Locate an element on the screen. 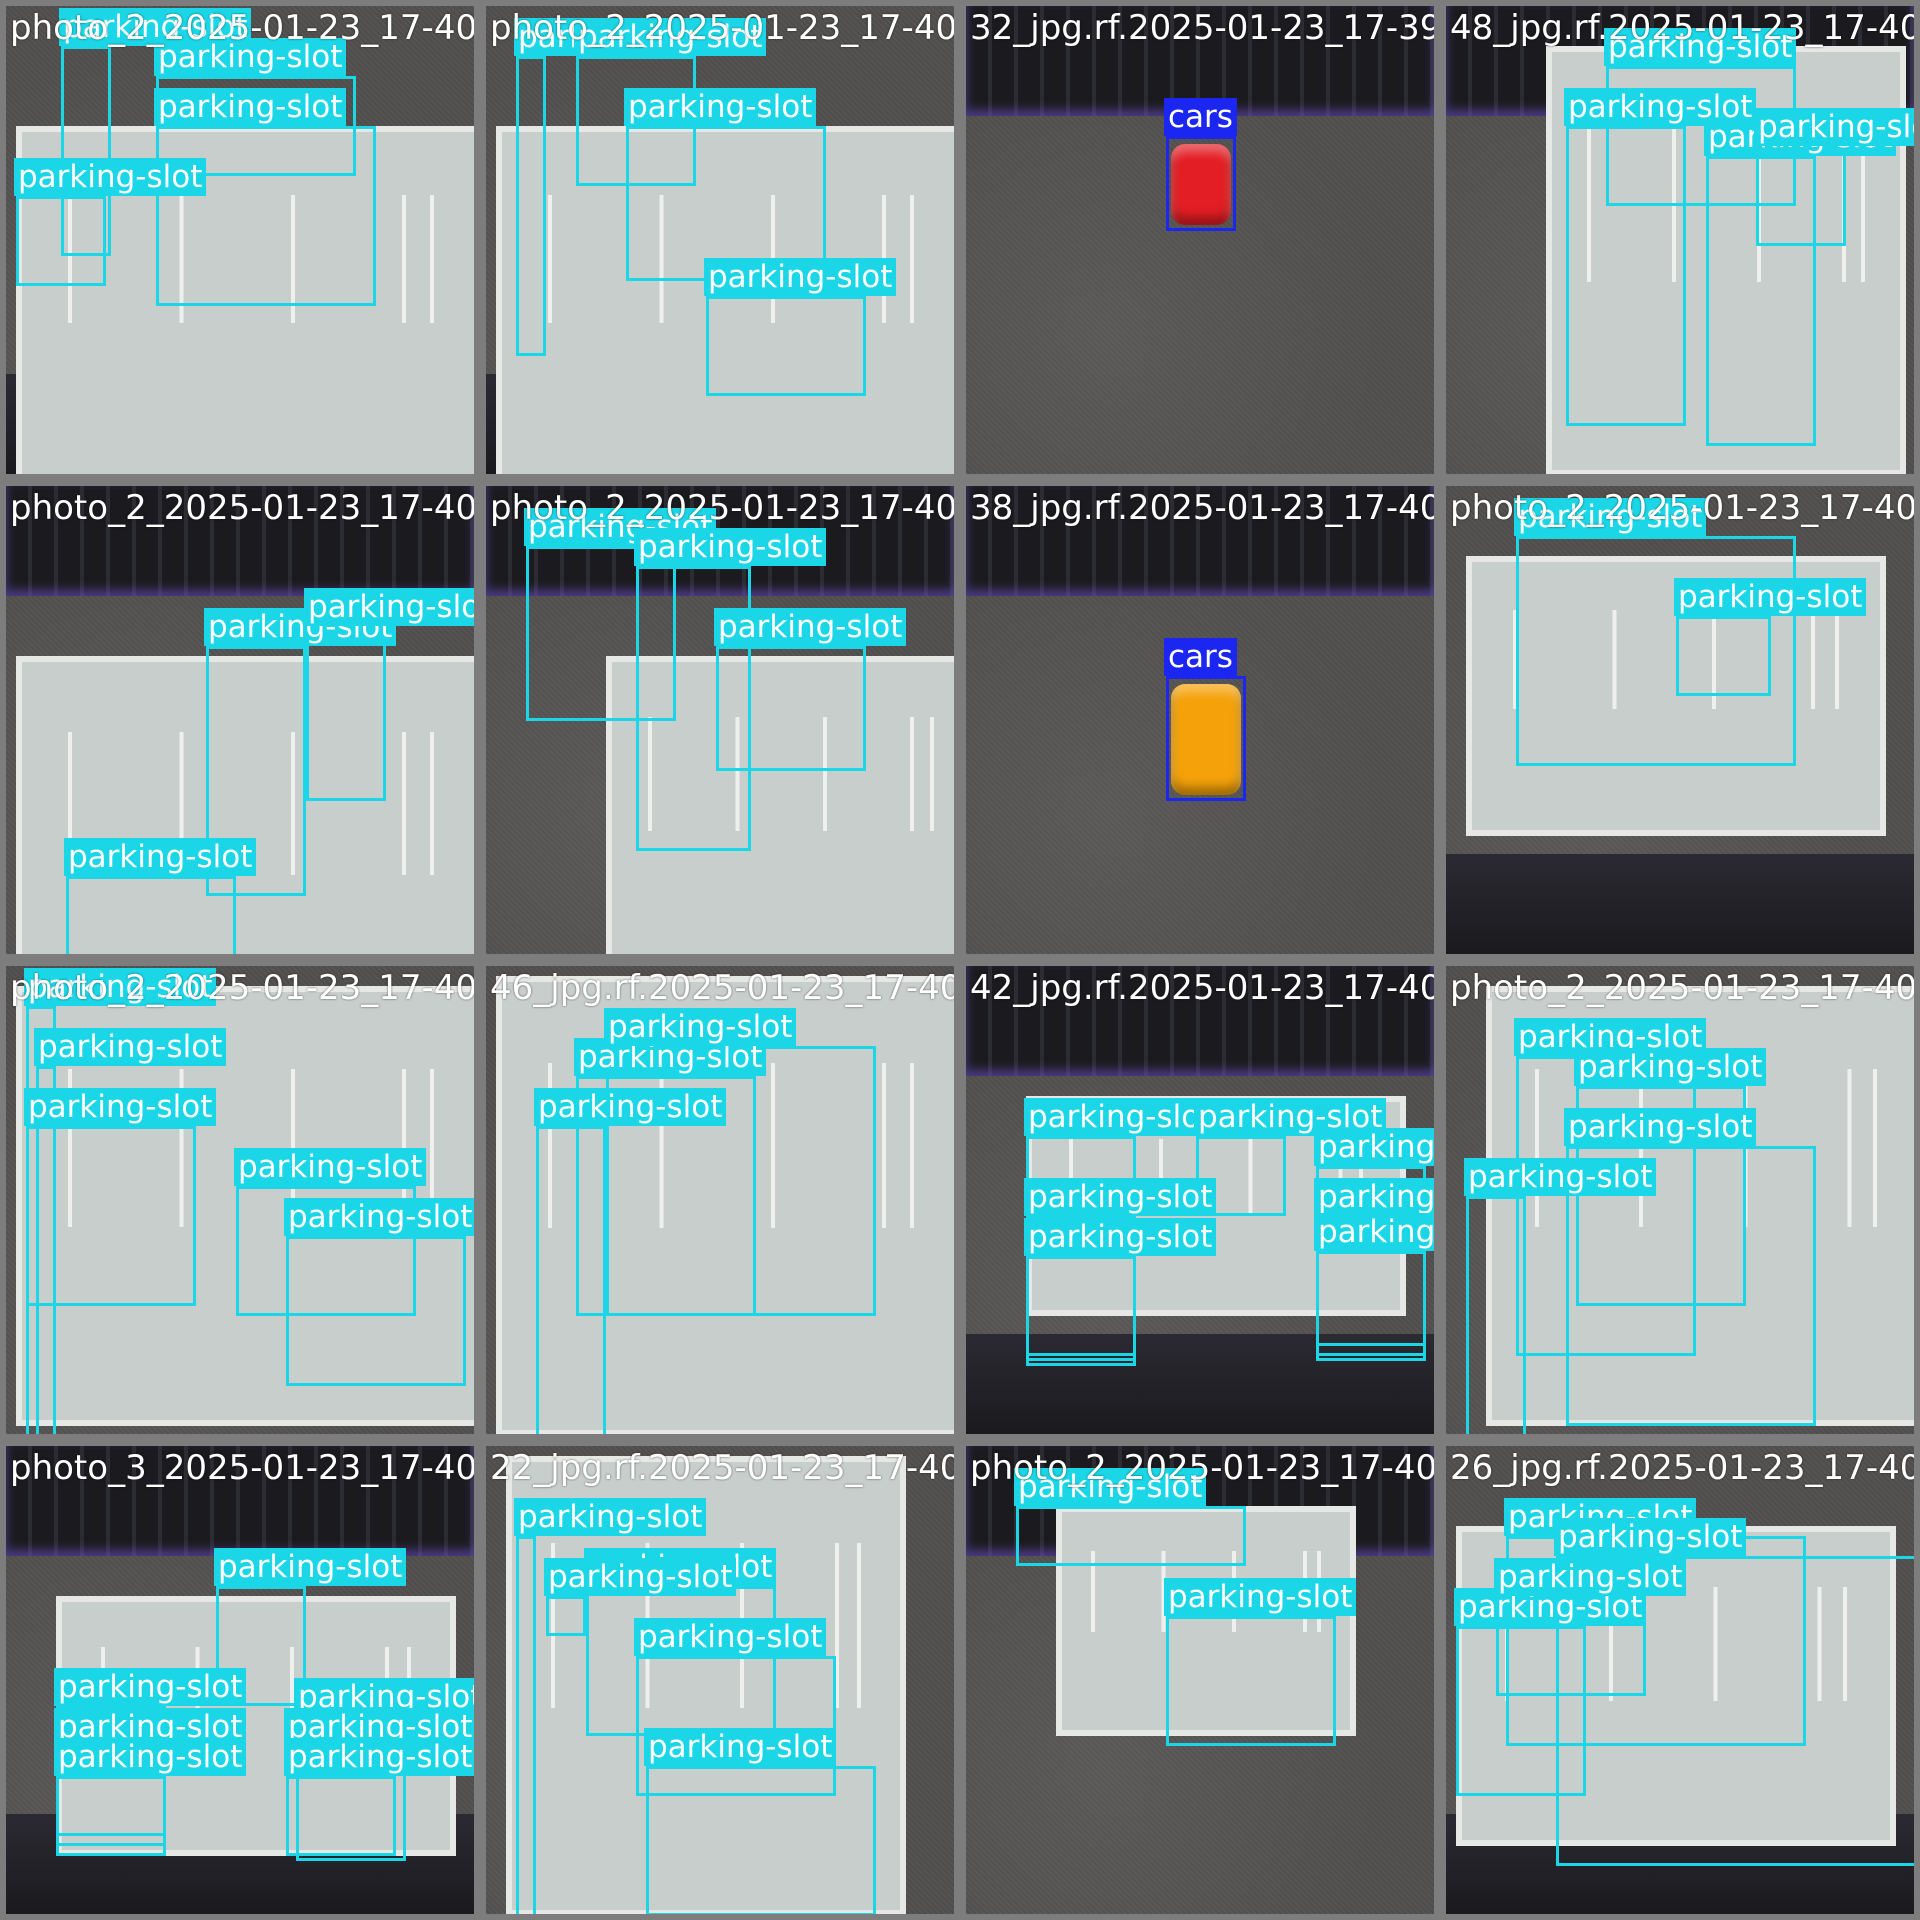 Image resolution: width=1920 pixels, height=1920 pixels. tile-filename: photo_3_2025-01-23_17-40- is located at coordinates (245, 1468).